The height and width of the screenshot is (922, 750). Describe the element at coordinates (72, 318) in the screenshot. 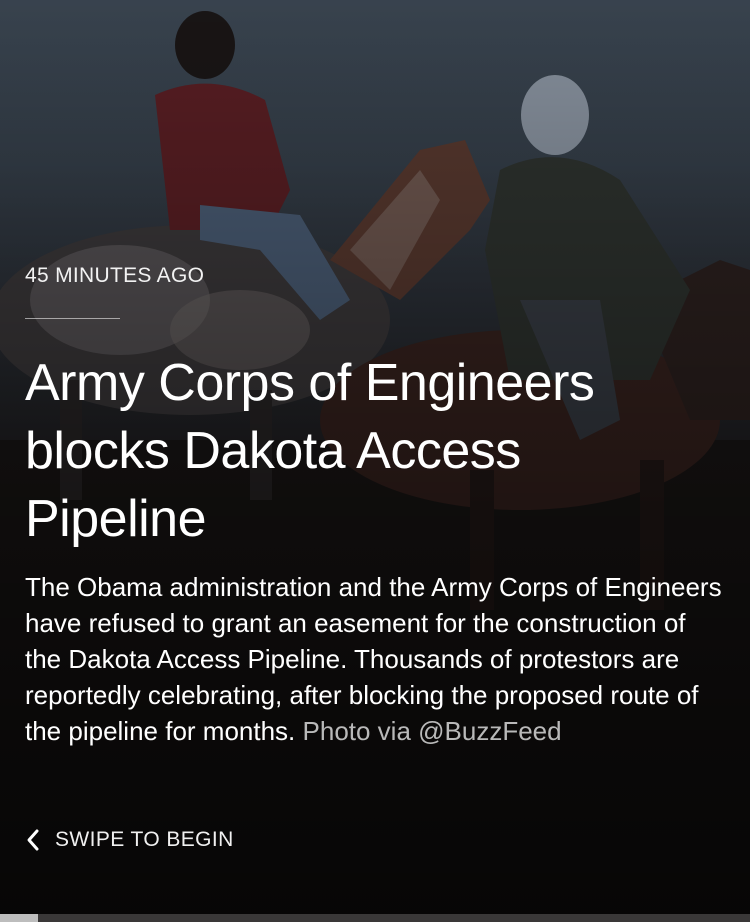

I see `timestamp-divider` at that location.